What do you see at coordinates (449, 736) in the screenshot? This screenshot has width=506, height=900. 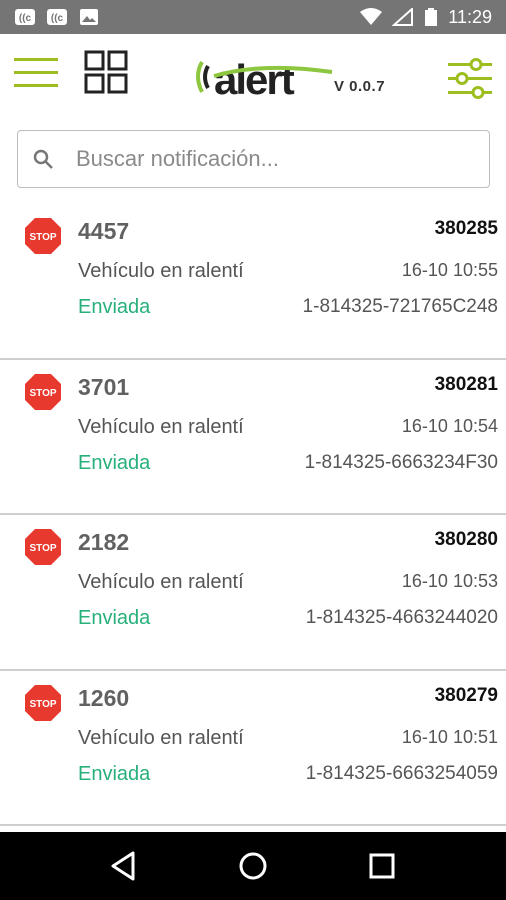 I see `notification-time: 16-10 10:51` at bounding box center [449, 736].